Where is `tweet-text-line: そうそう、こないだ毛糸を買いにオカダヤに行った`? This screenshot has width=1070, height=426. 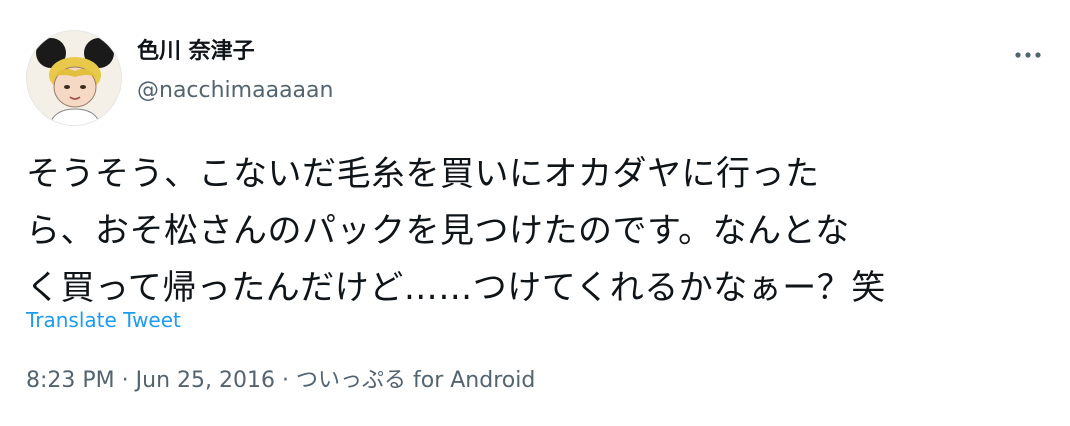
tweet-text-line: そうそう、こないだ毛糸を買いにオカダヤに行った is located at coordinates (423, 174).